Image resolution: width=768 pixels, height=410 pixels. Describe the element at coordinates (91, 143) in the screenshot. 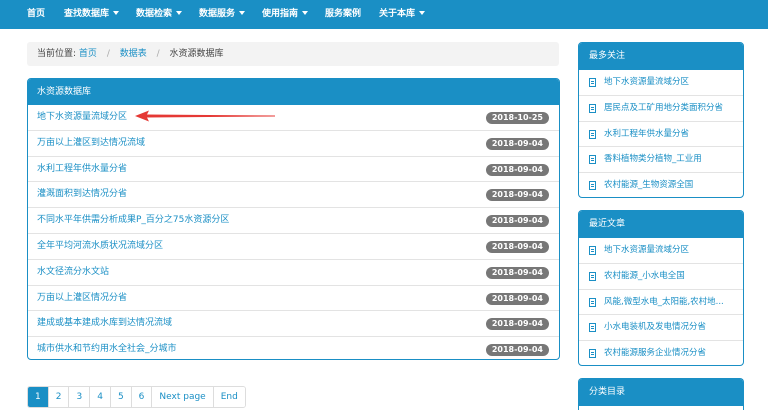

I see `list-item-link: 万亩以上灌区到达情况流域` at that location.